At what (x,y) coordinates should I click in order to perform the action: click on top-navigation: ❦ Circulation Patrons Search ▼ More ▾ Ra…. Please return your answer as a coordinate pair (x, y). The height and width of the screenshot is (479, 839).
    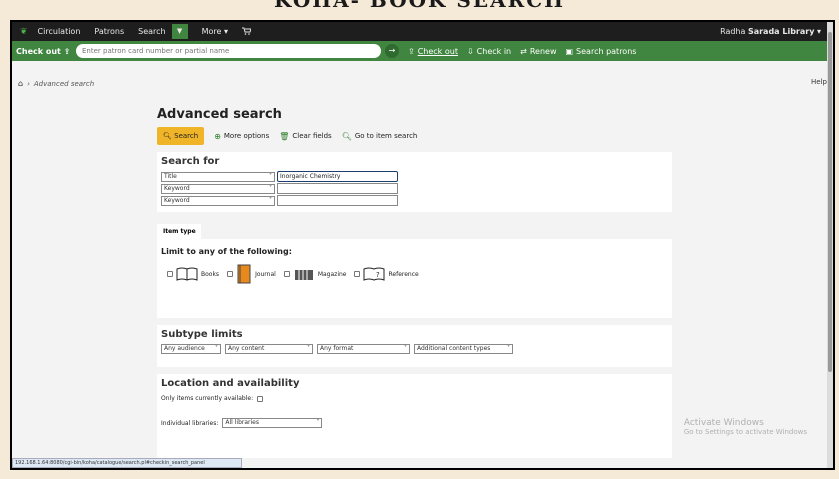
    Looking at the image, I should click on (422, 31).